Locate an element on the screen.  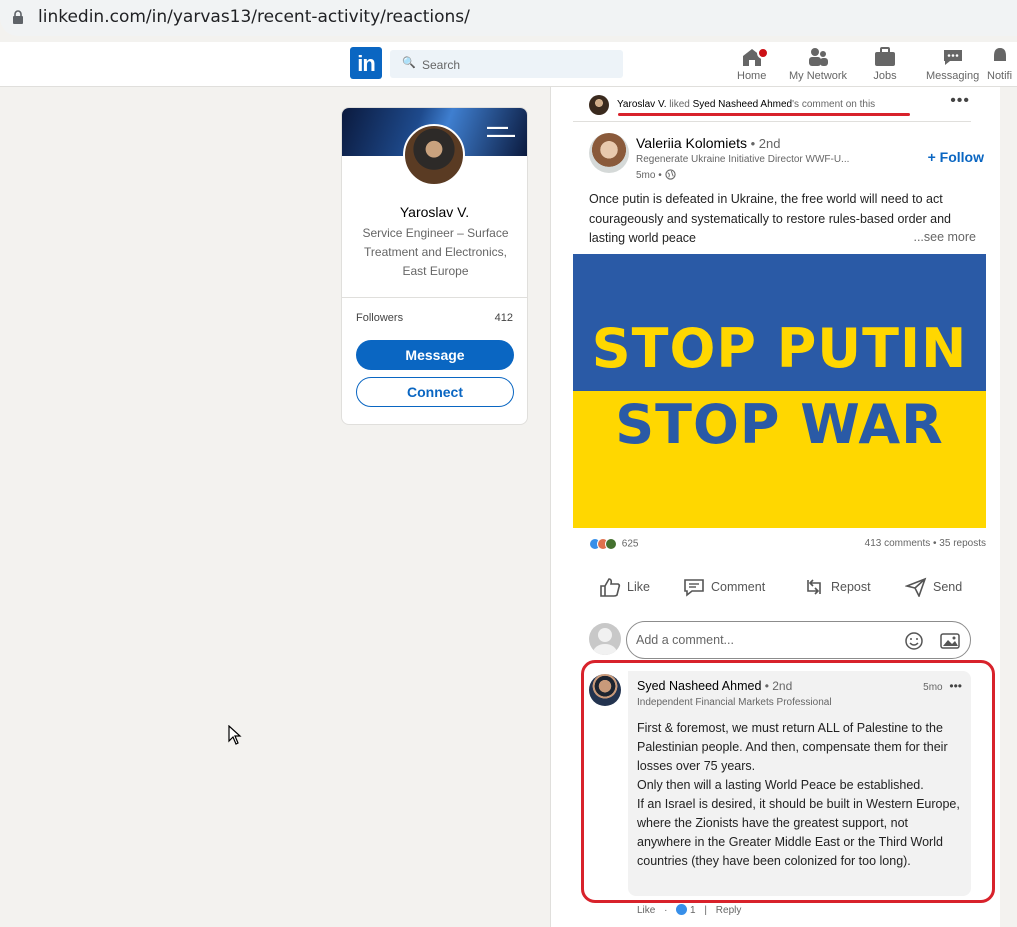
post-image: STOP PUTIN STOP WAR is located at coordinates (779, 391).